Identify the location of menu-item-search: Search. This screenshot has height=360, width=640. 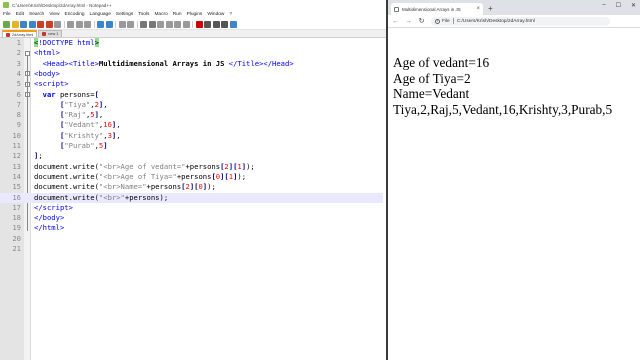
(36, 14).